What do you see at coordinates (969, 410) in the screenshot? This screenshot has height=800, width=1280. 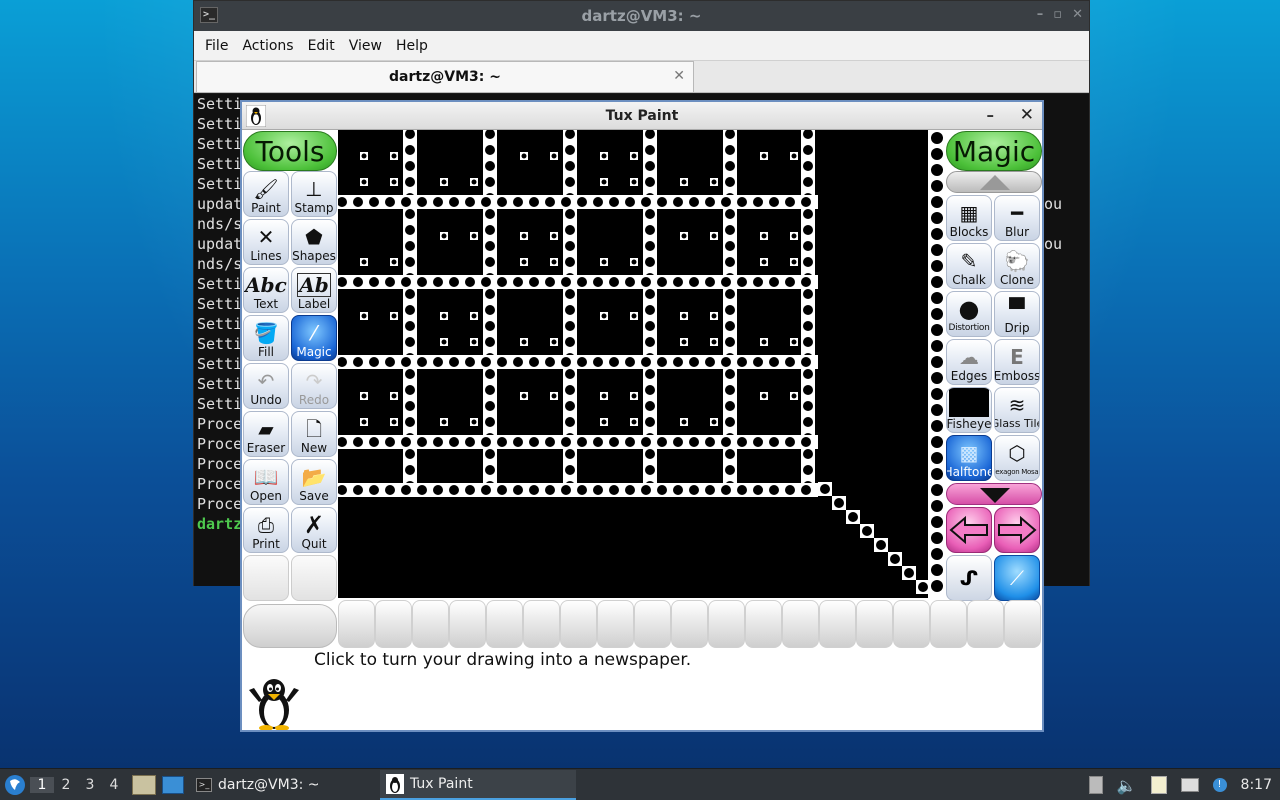 I see `magic-fisheye-button: Fisheye` at bounding box center [969, 410].